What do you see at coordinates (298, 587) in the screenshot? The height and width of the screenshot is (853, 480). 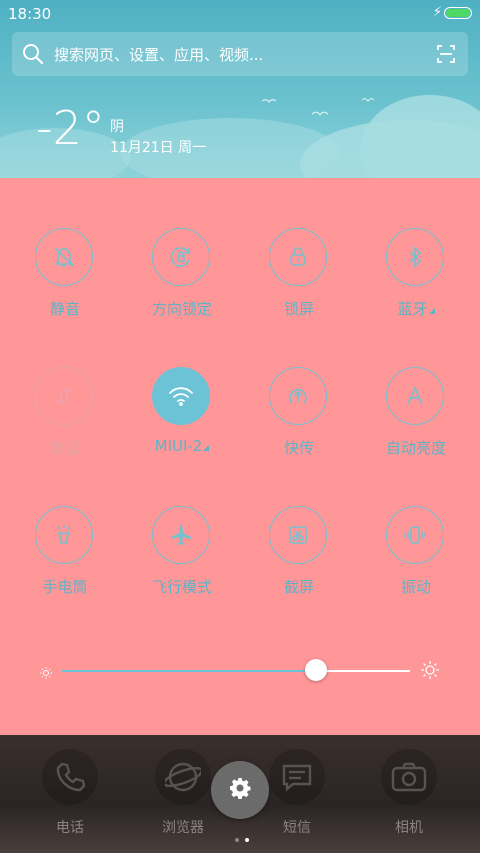 I see `toggle-label: 截屏` at bounding box center [298, 587].